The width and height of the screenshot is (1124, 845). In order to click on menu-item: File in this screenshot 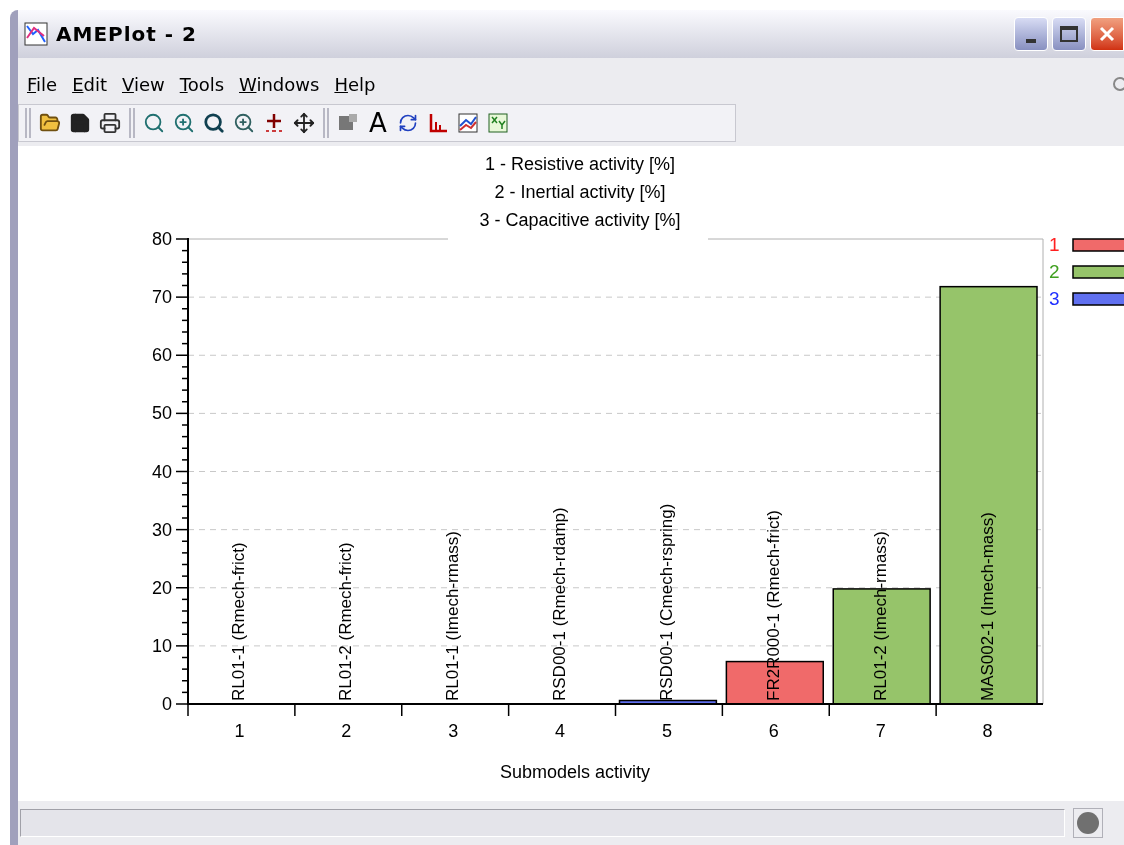, I will do `click(42, 84)`.